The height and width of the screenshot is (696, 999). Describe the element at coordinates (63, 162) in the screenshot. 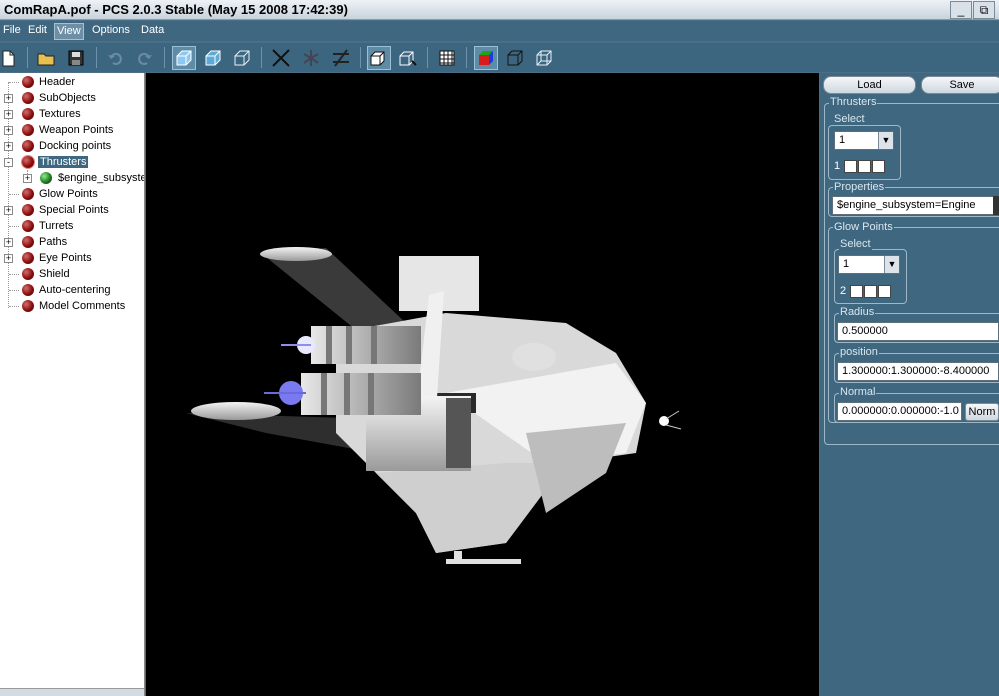

I see `tree-item-thrusters: Thrusters` at that location.